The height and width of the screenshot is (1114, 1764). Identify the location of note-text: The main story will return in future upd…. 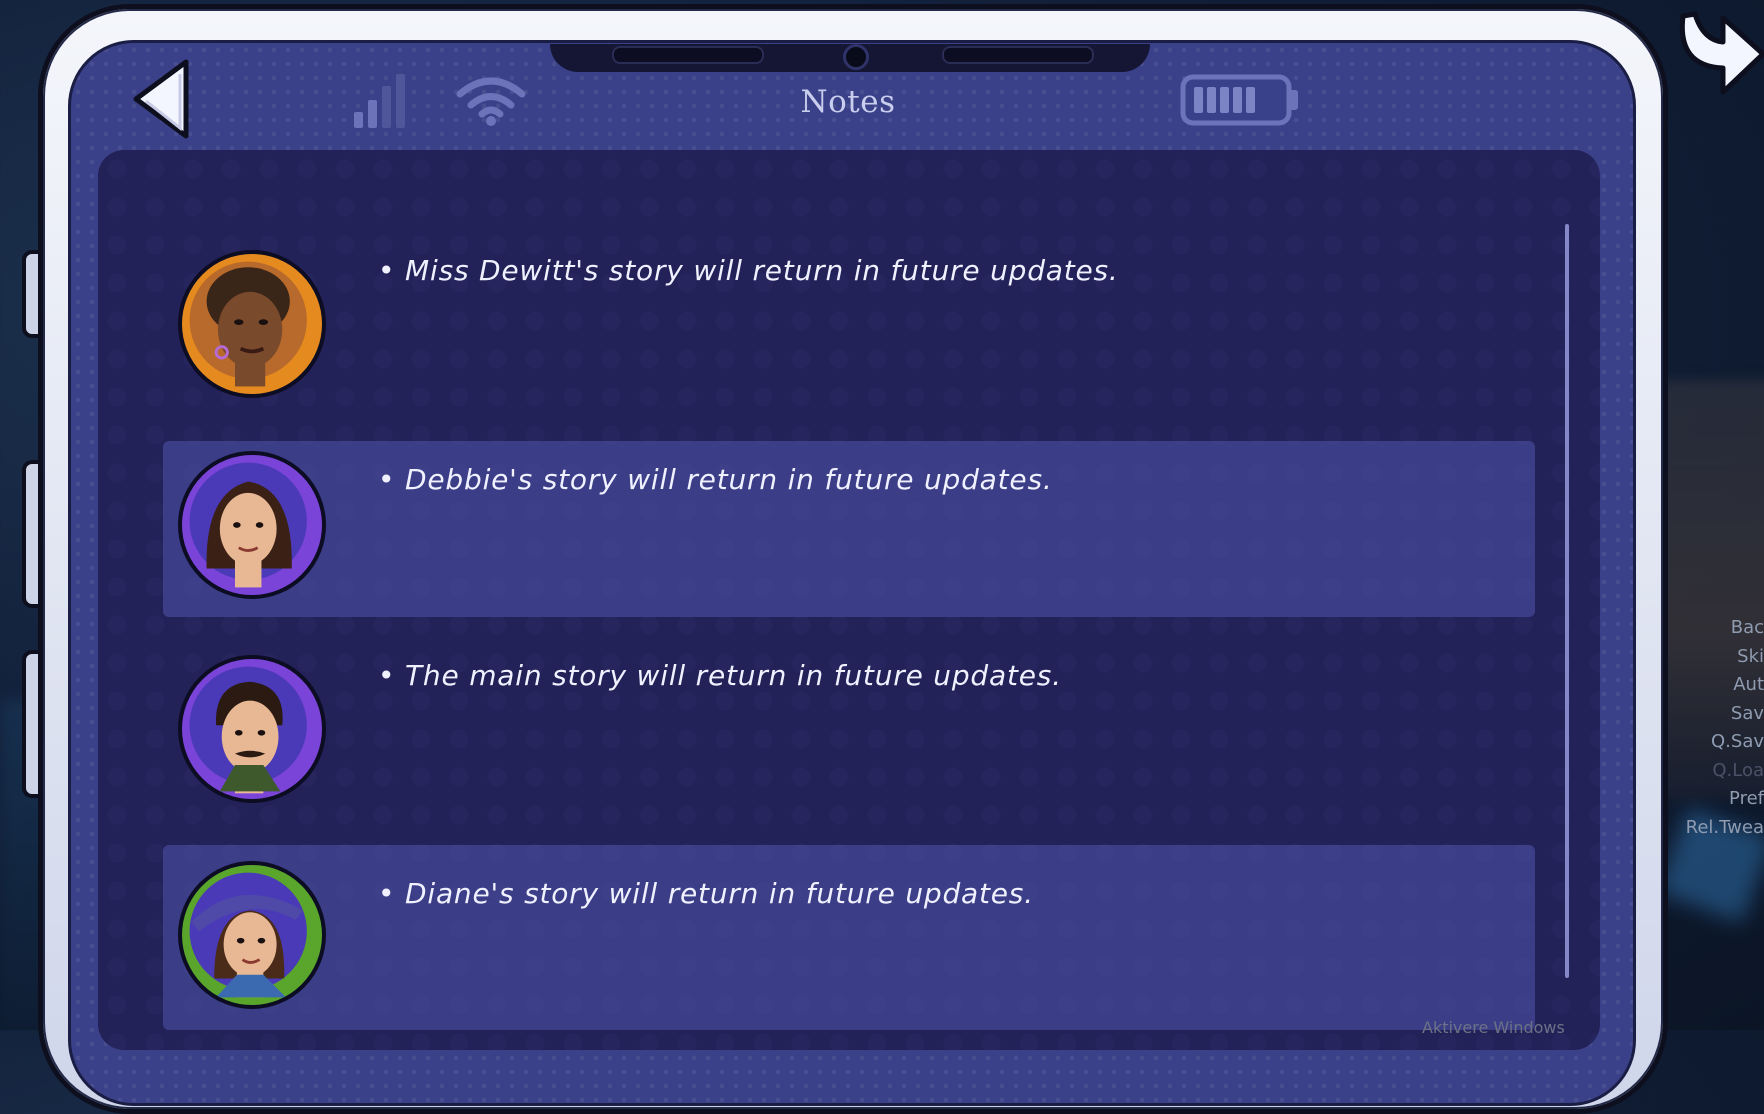
(720, 675).